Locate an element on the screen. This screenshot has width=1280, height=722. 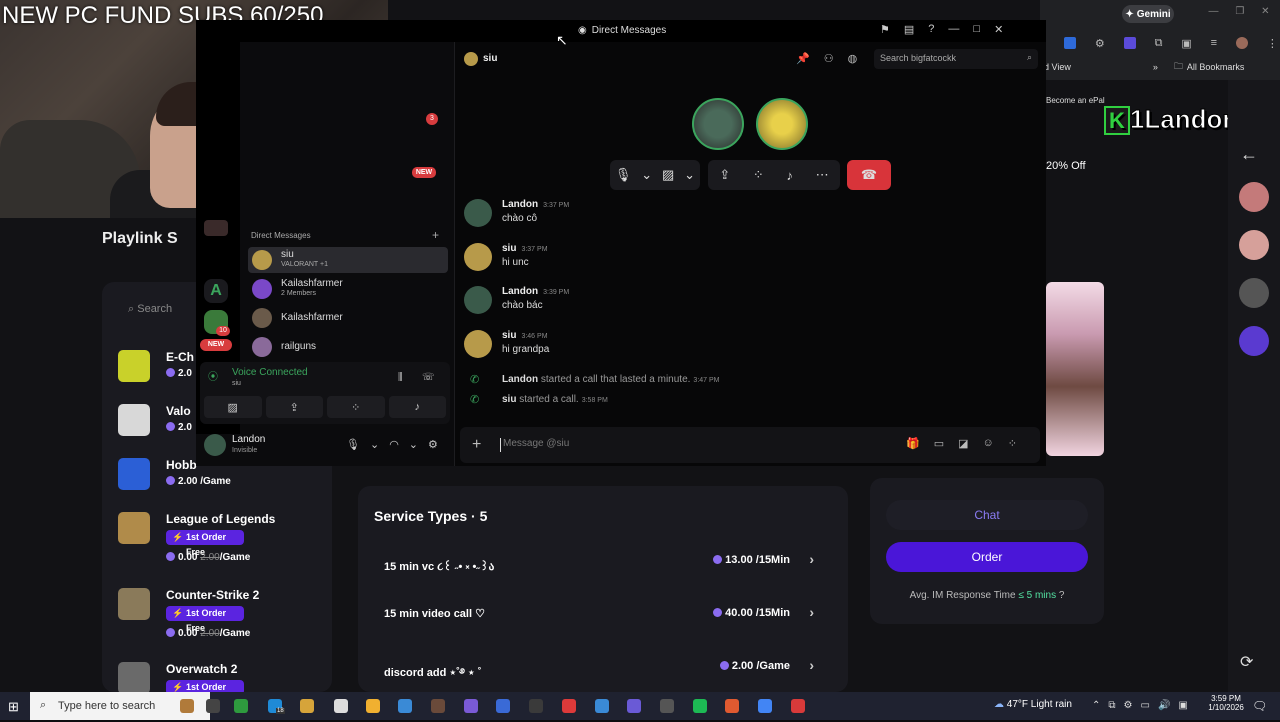
headset-icon: ◠ is located at coordinates (394, 444).